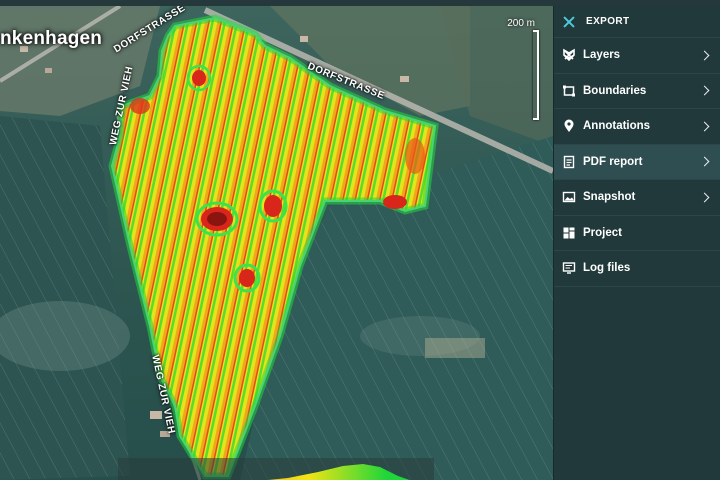 The width and height of the screenshot is (720, 480). What do you see at coordinates (569, 126) in the screenshot?
I see `location-pin-icon` at bounding box center [569, 126].